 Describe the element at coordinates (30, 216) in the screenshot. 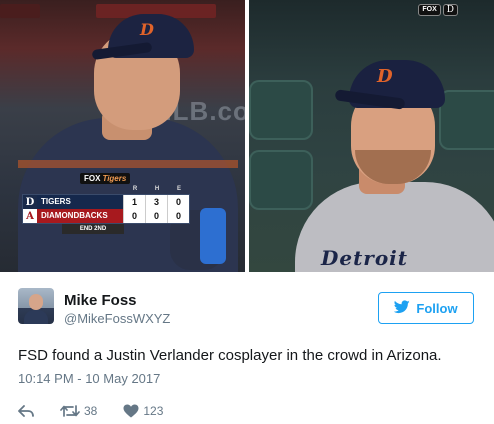

I see `team-logo-diamondbacks: A` at that location.